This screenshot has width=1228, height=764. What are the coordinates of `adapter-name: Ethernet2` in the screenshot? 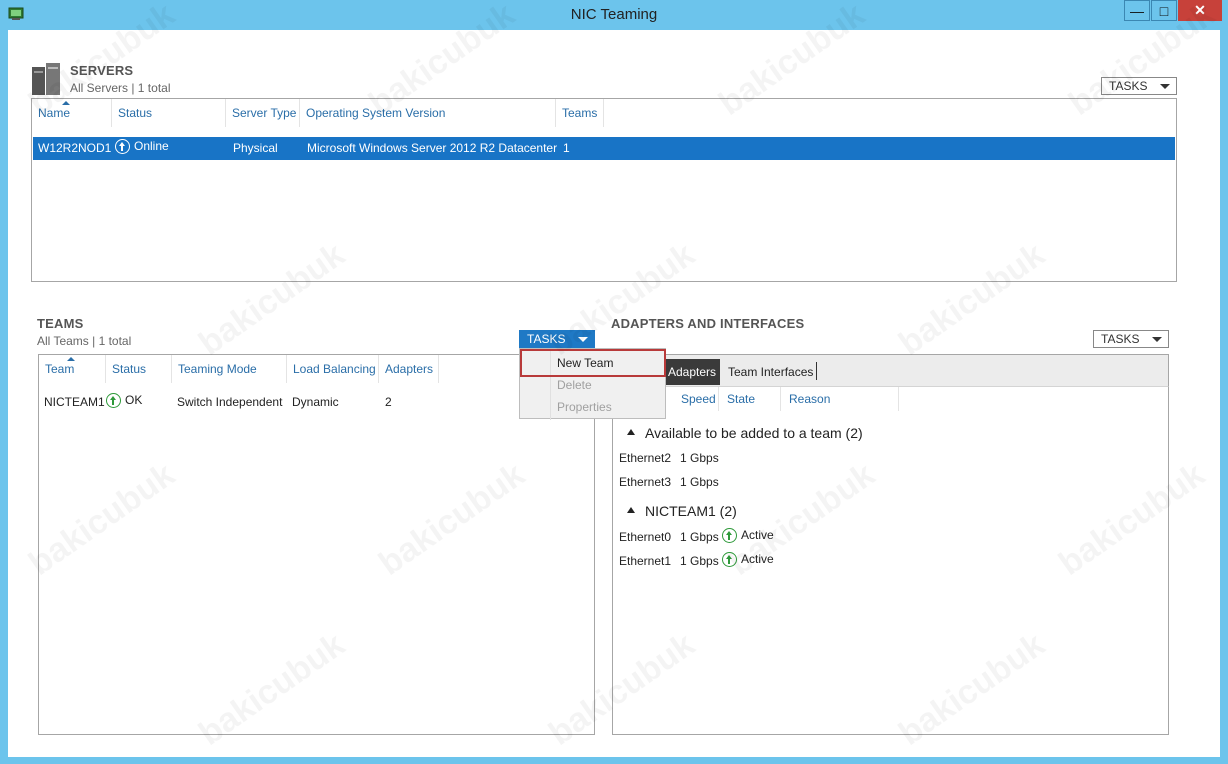 It's located at (645, 458).